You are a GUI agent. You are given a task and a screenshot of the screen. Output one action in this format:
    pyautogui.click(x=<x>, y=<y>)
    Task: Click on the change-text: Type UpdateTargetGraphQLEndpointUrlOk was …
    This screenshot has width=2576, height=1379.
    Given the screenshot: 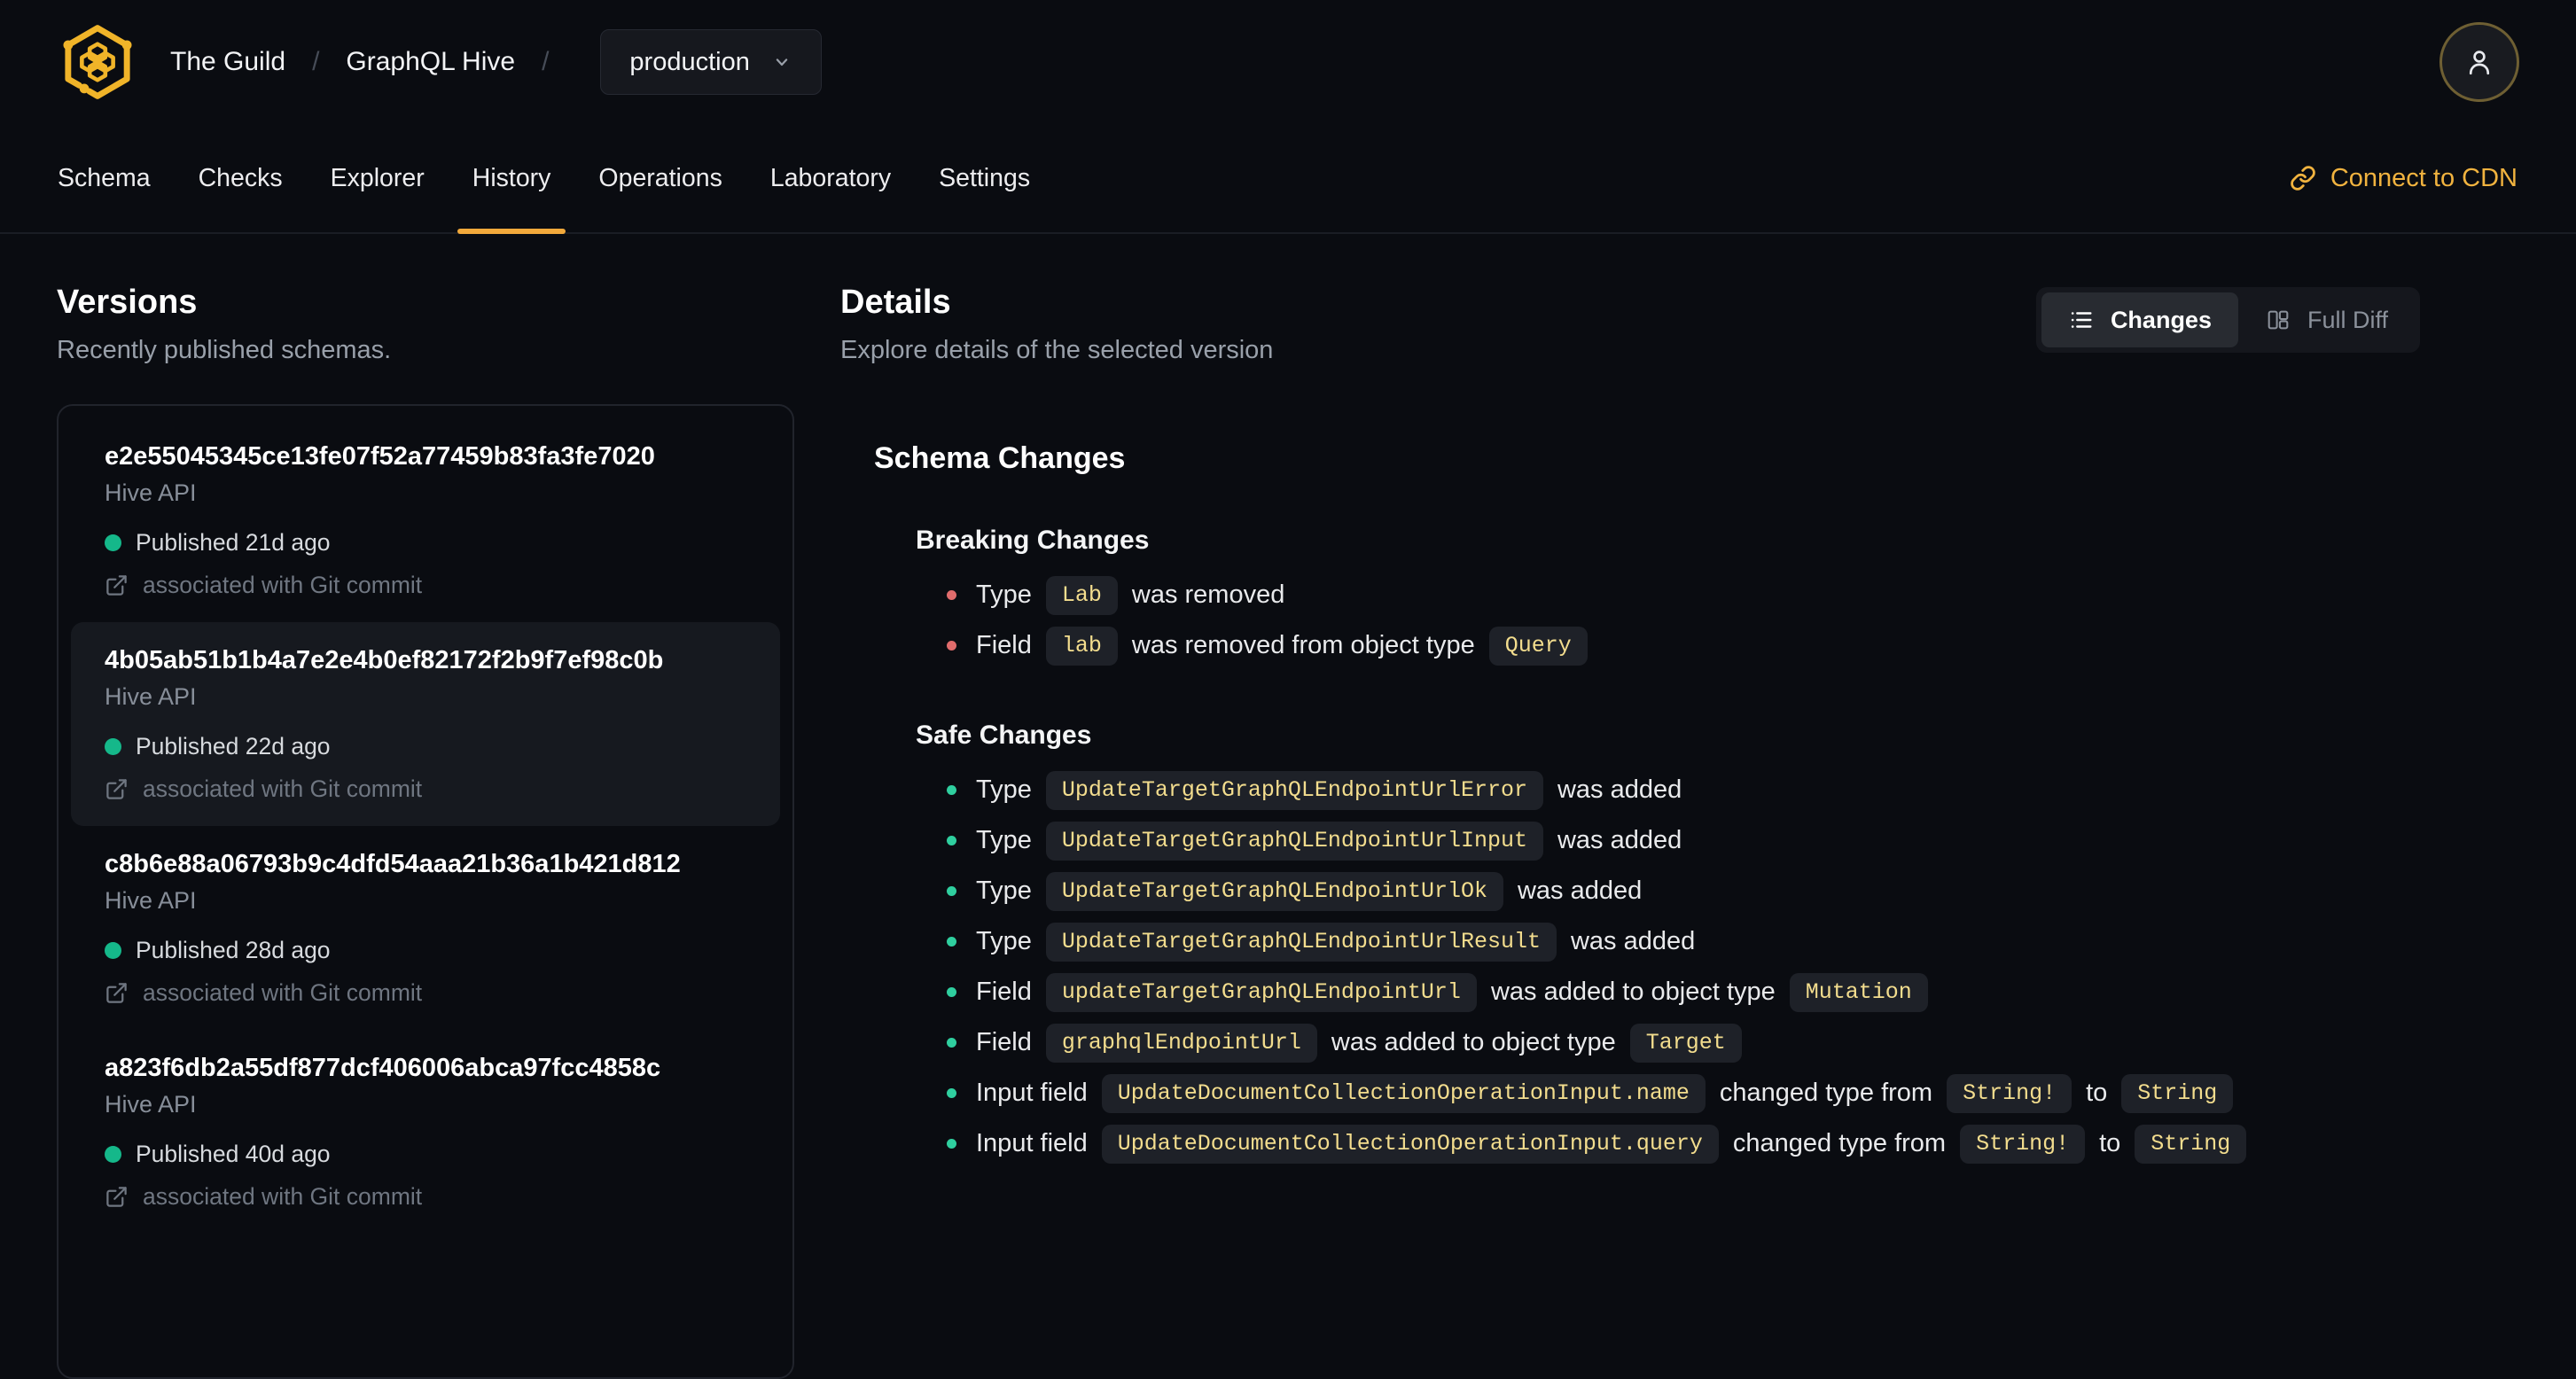 What is the action you would take?
    pyautogui.click(x=1309, y=891)
    